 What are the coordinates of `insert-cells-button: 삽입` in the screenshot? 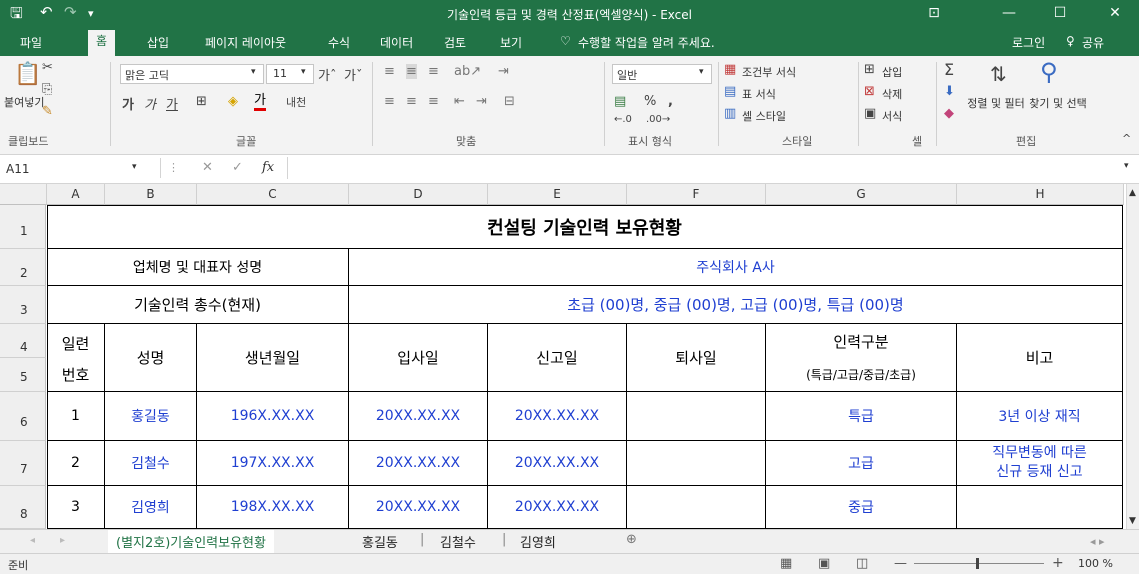 It's located at (892, 72).